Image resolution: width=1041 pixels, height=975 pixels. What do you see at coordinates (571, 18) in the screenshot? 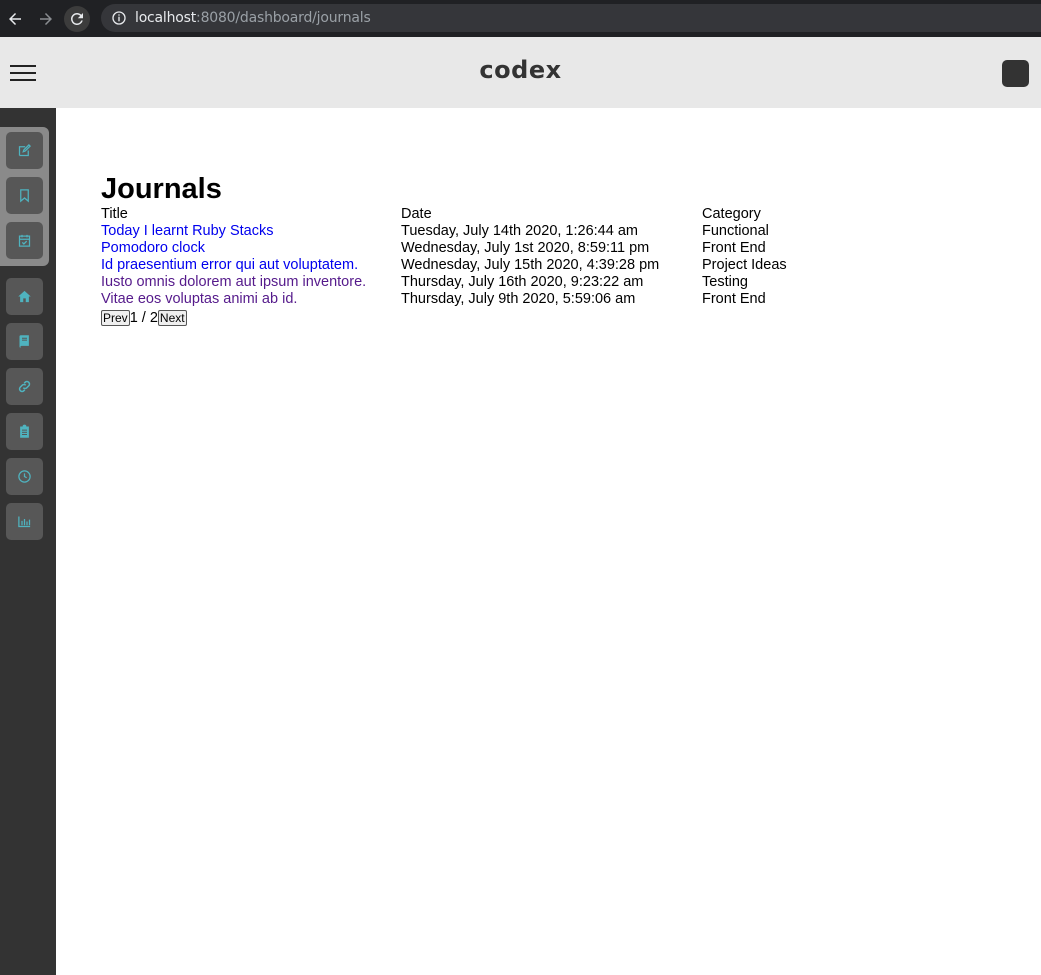
I see `address-bar: localhost:8080/dashboard/journals` at bounding box center [571, 18].